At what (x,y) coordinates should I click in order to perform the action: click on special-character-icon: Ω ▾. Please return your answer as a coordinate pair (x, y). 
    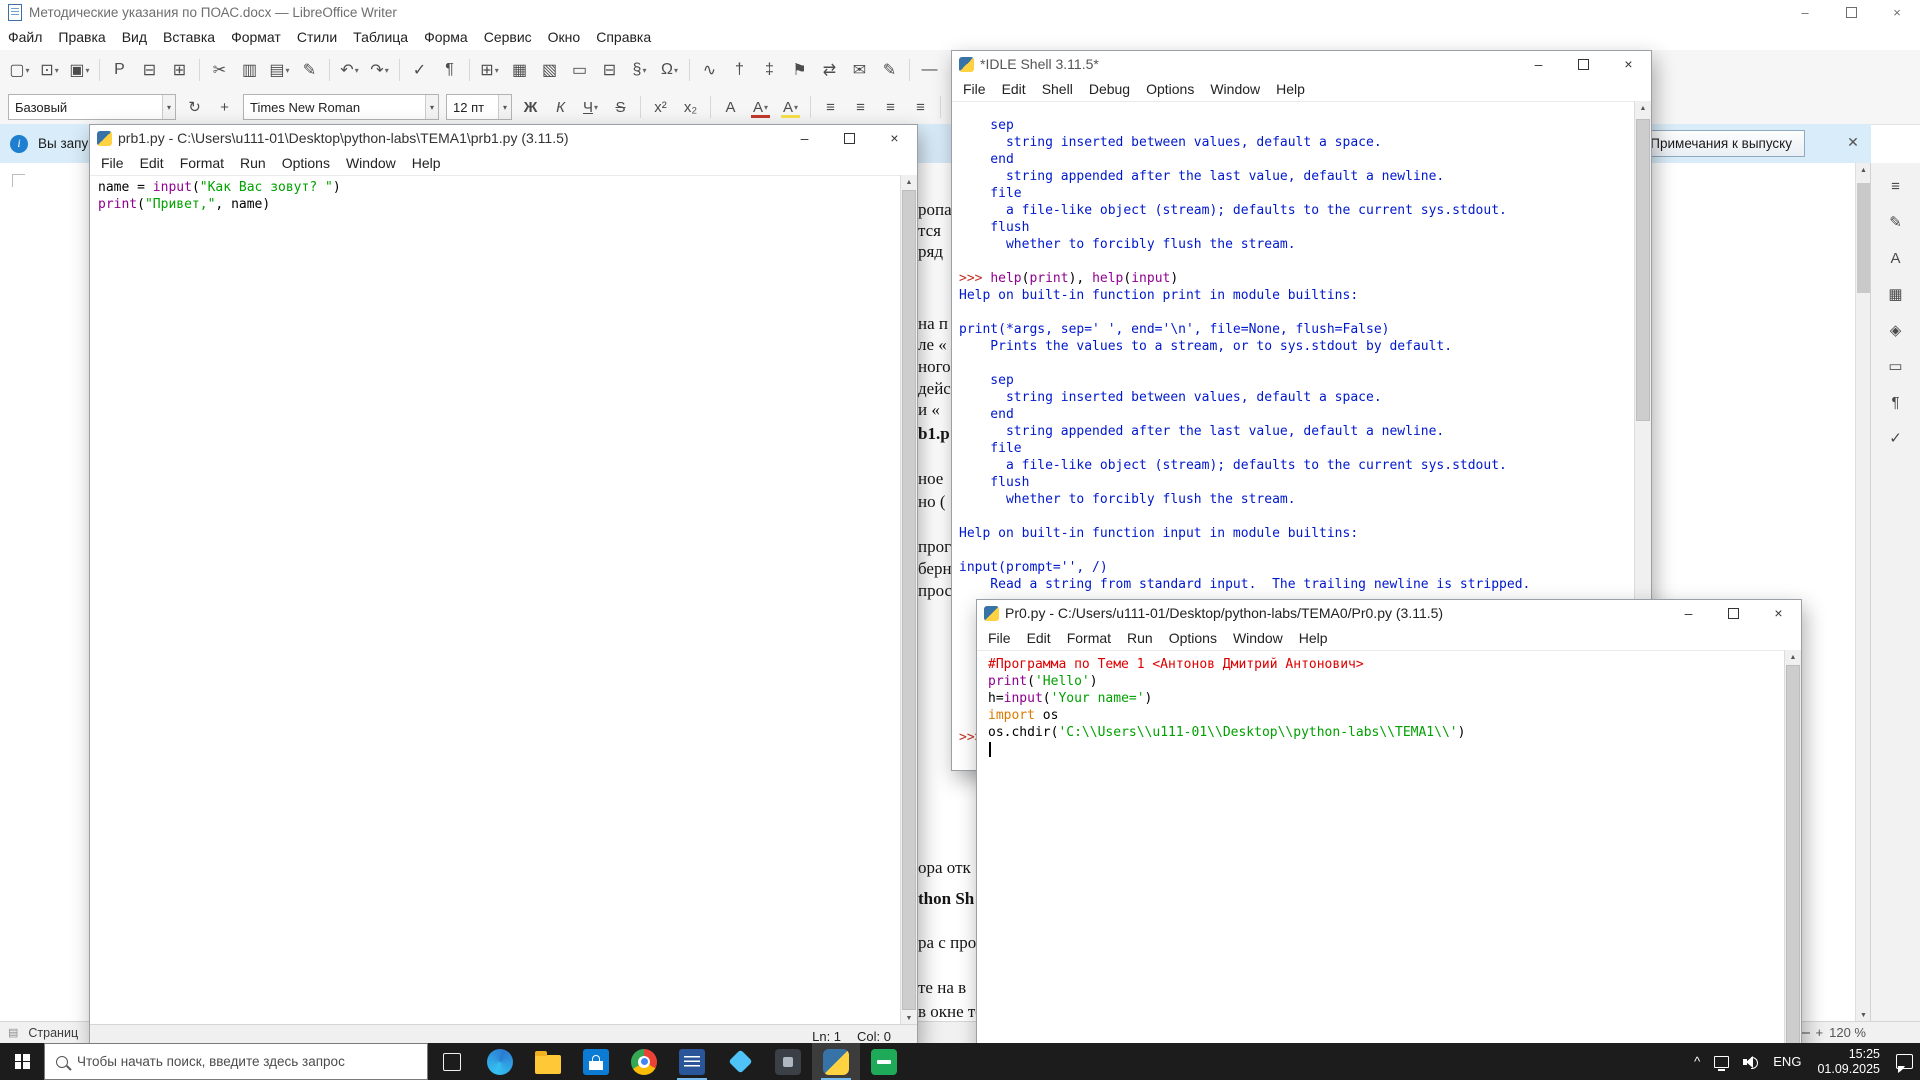
    Looking at the image, I should click on (669, 70).